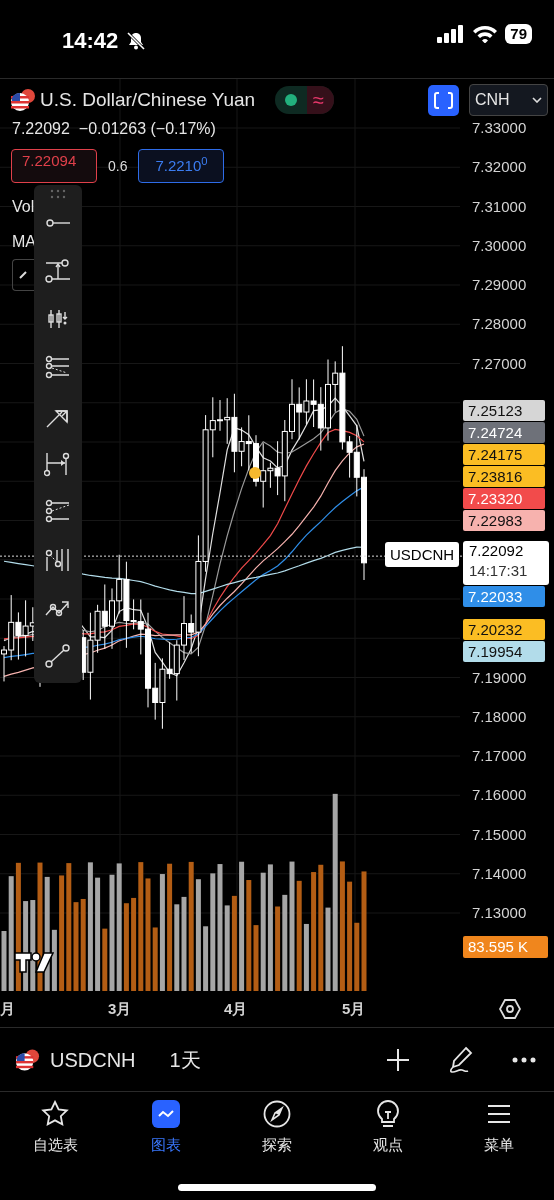 The image size is (554, 1200). Describe the element at coordinates (136, 40) in the screenshot. I see `bell-slash-icon` at that location.